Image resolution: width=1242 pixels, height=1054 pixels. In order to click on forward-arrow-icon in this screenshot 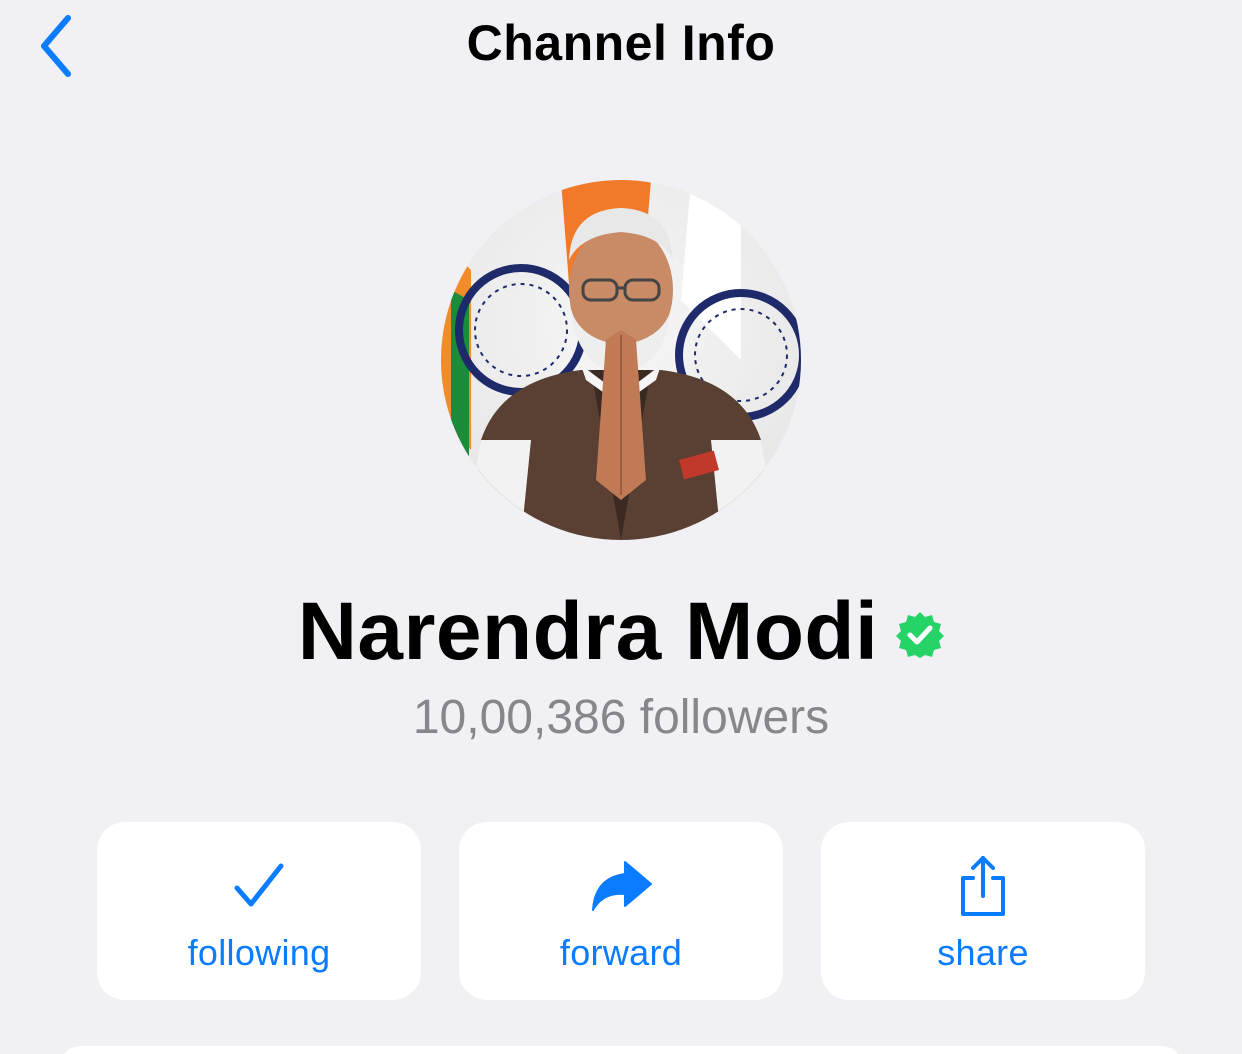, I will do `click(622, 886)`.